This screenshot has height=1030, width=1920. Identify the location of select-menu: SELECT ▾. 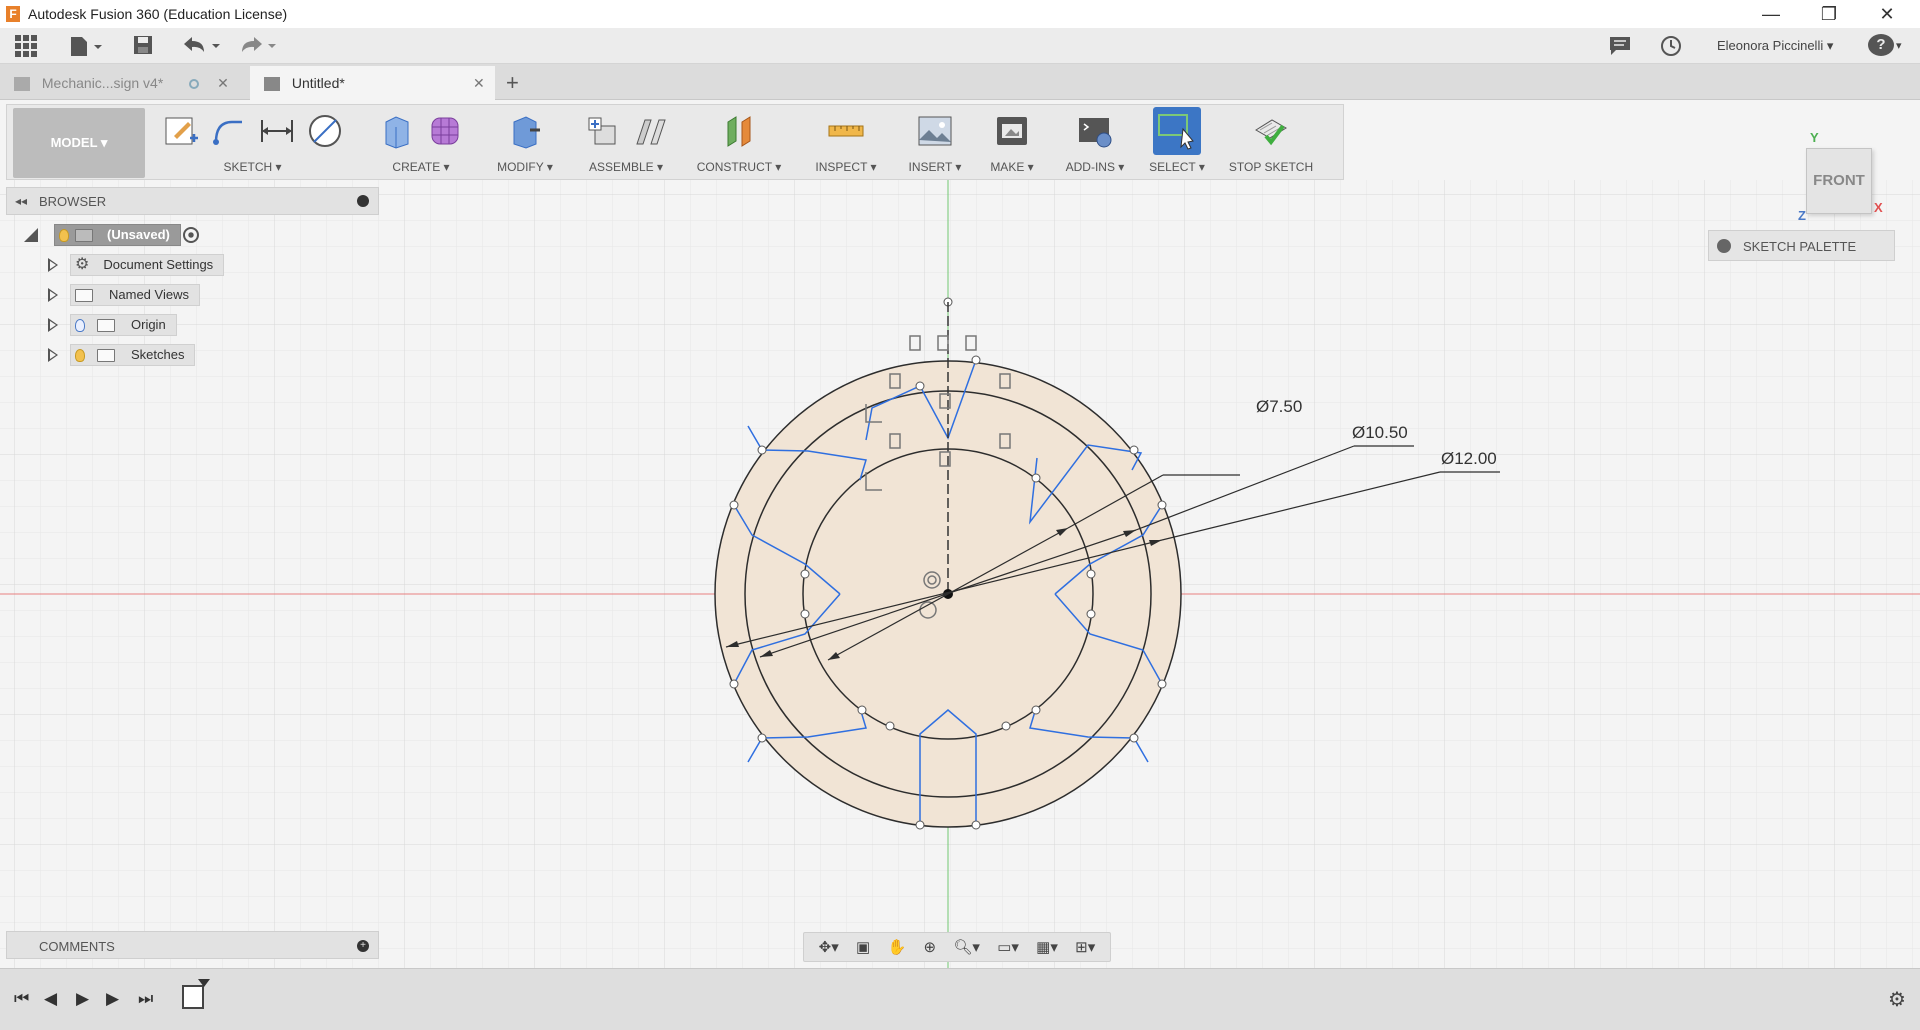
(1177, 167).